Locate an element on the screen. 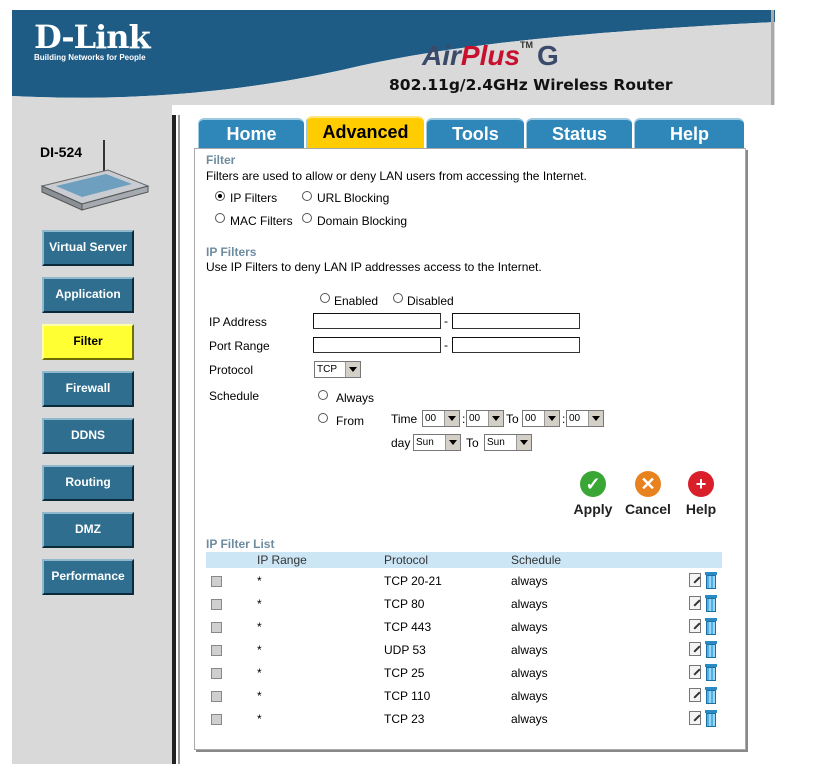 This screenshot has height=764, width=815. sidebar-item-application: Application is located at coordinates (88, 295).